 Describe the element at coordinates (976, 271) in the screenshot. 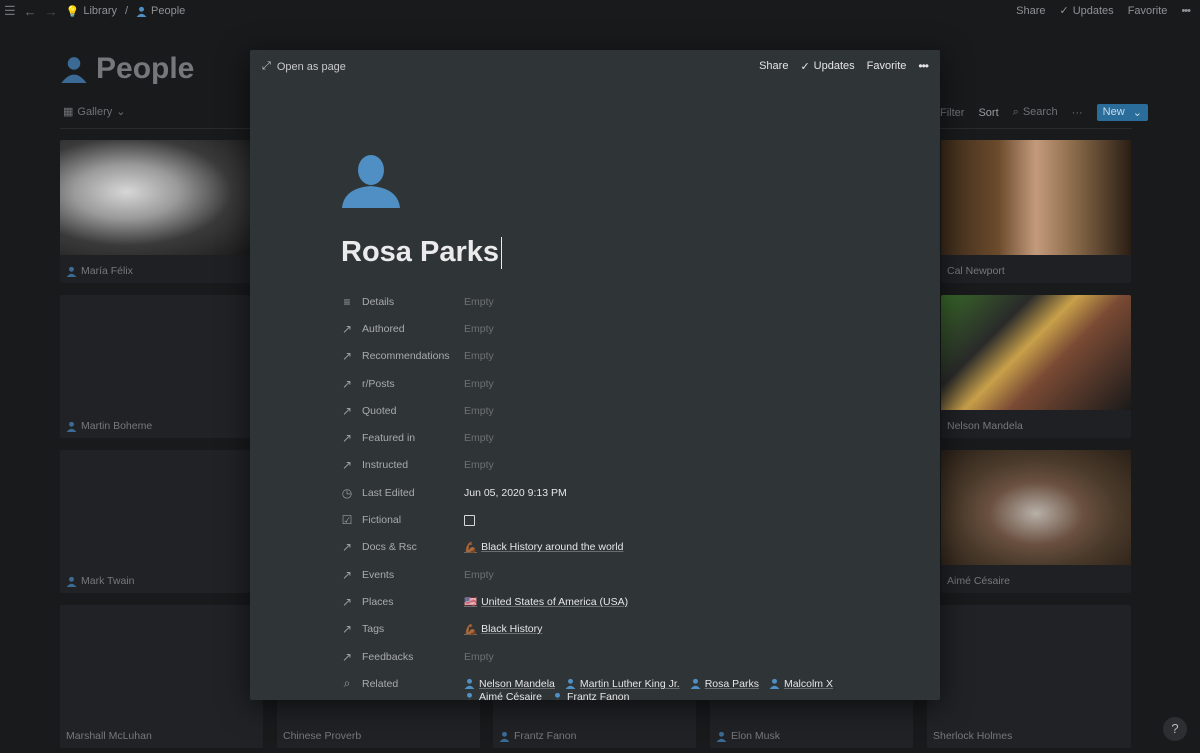

I see `card-title: Cal Newport` at that location.